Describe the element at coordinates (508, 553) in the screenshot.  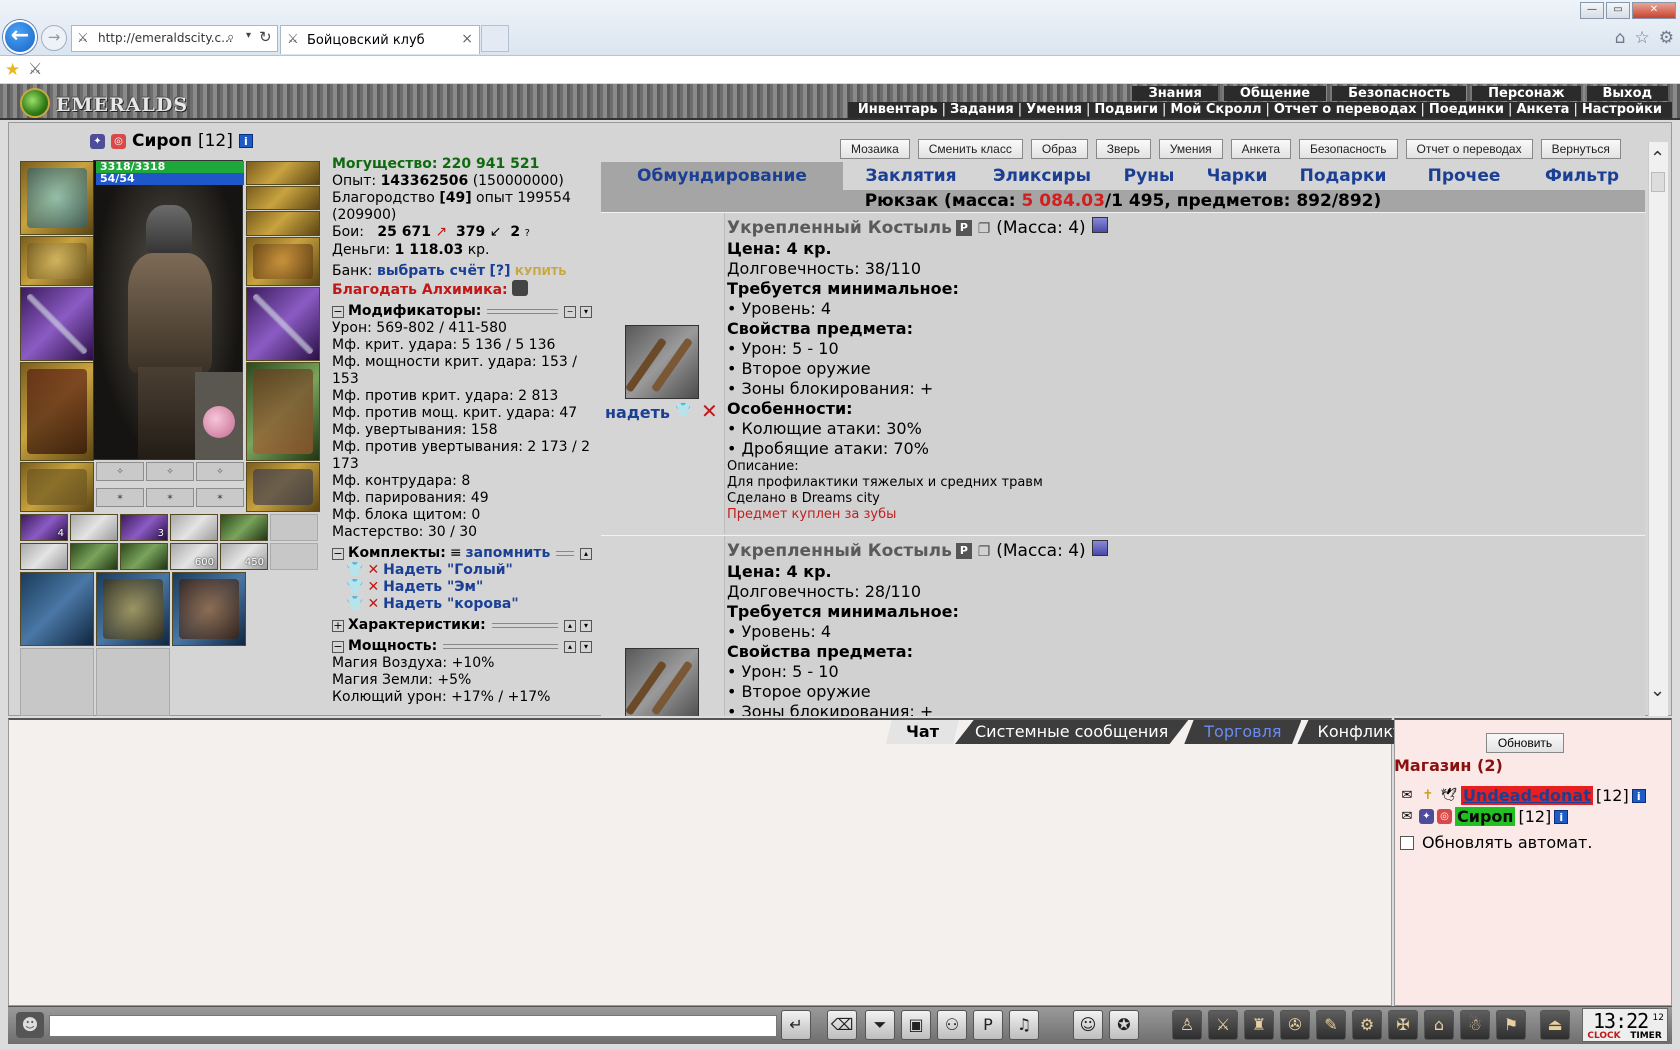
I see `remember-set-link: запомнить` at that location.